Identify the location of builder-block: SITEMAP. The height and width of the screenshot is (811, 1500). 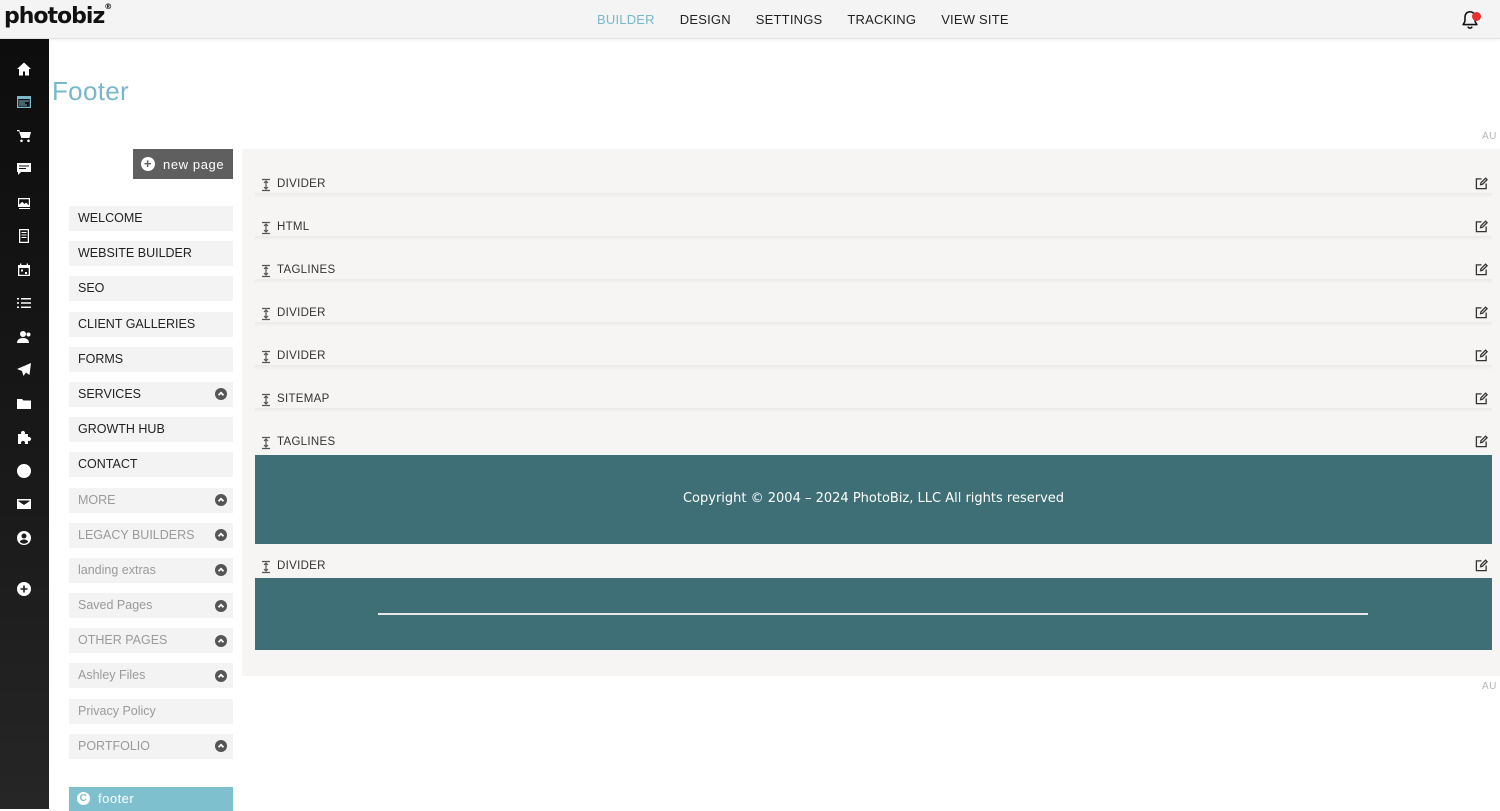
(873, 400).